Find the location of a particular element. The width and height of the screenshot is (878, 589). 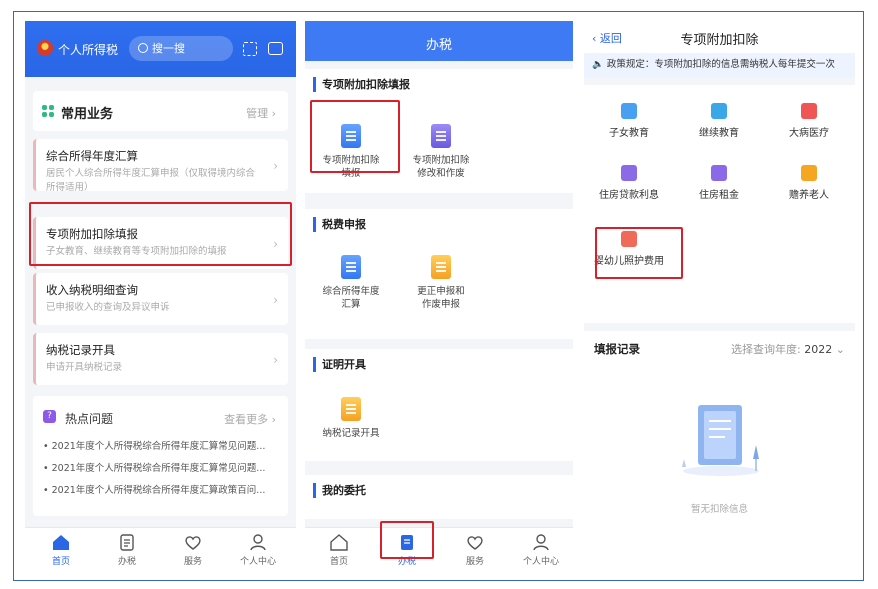

empty-document-illustration is located at coordinates (720, 440).